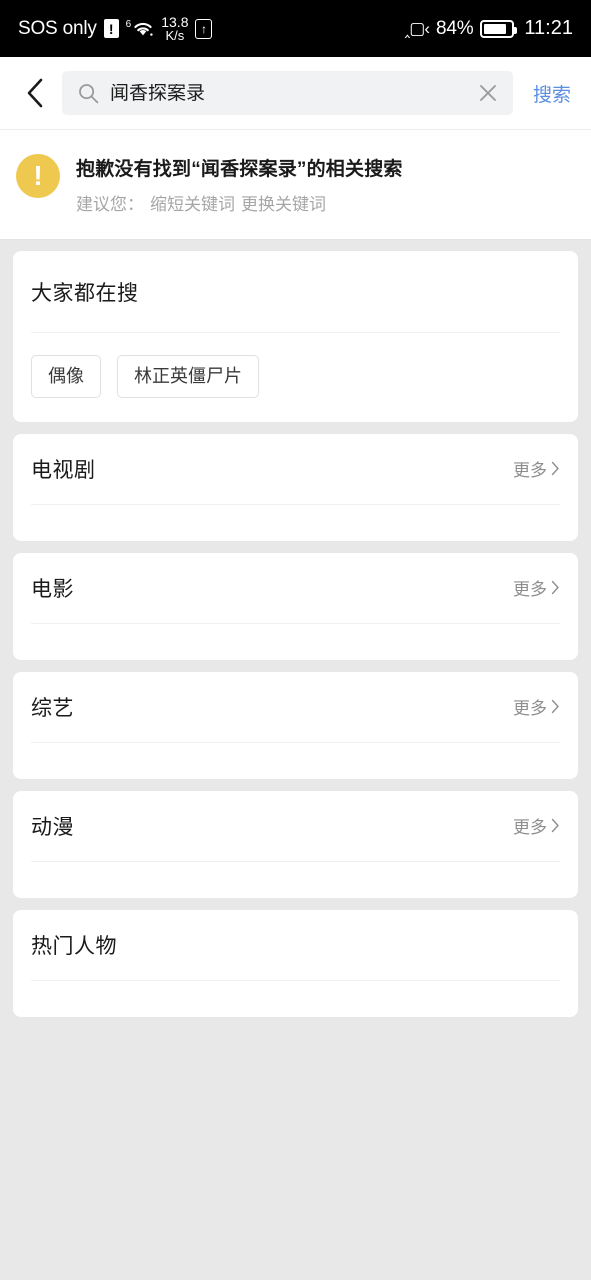  Describe the element at coordinates (550, 93) in the screenshot. I see `search-submit-button: 搜索` at that location.